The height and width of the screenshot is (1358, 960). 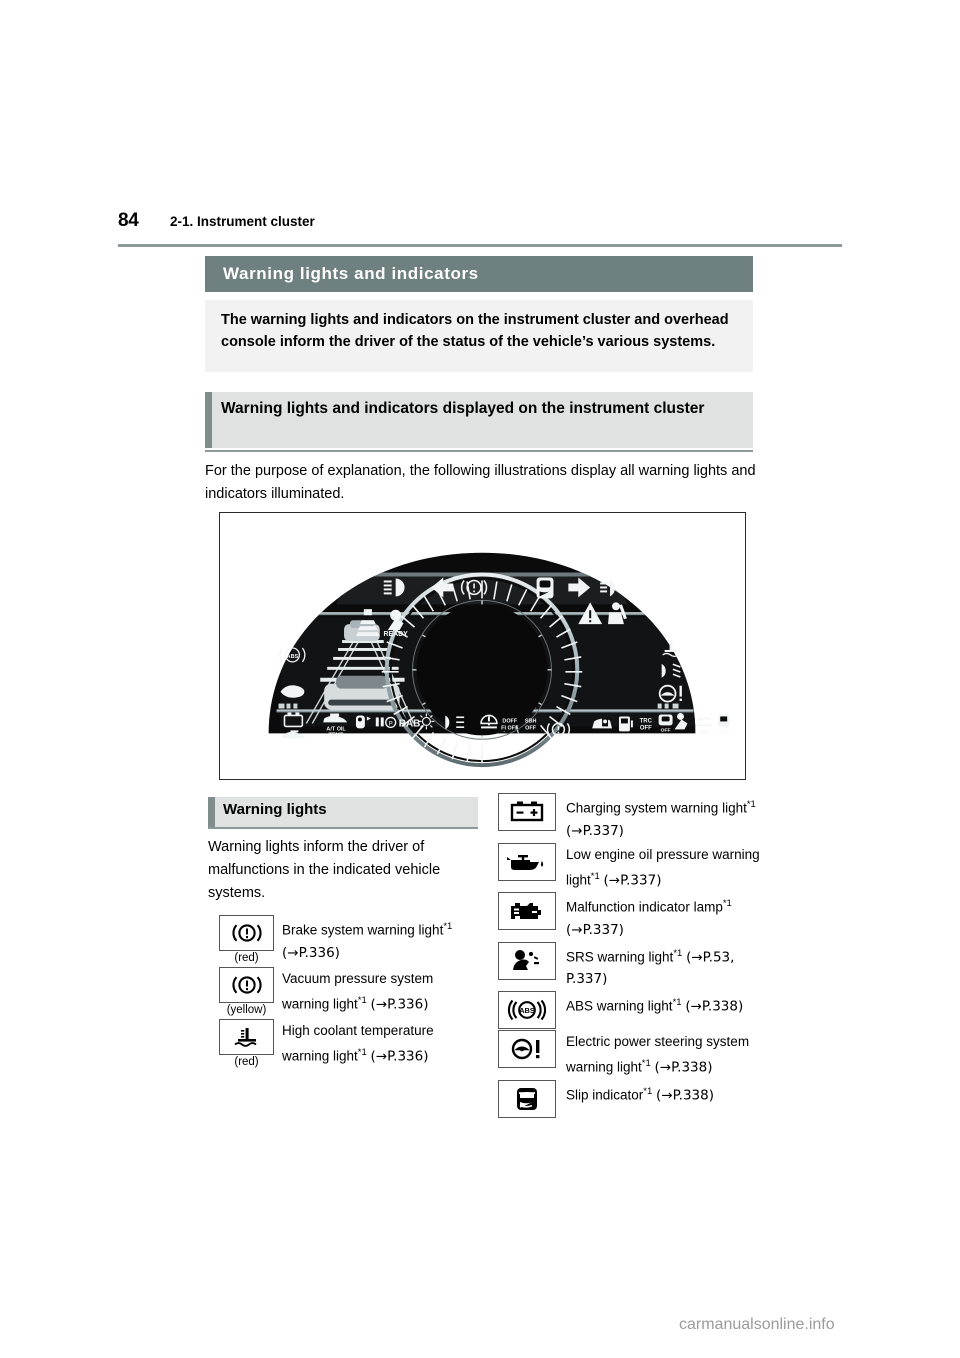 I want to click on row-description: Malfunction indicator lamp*1 (→P.337), so click(x=659, y=916).